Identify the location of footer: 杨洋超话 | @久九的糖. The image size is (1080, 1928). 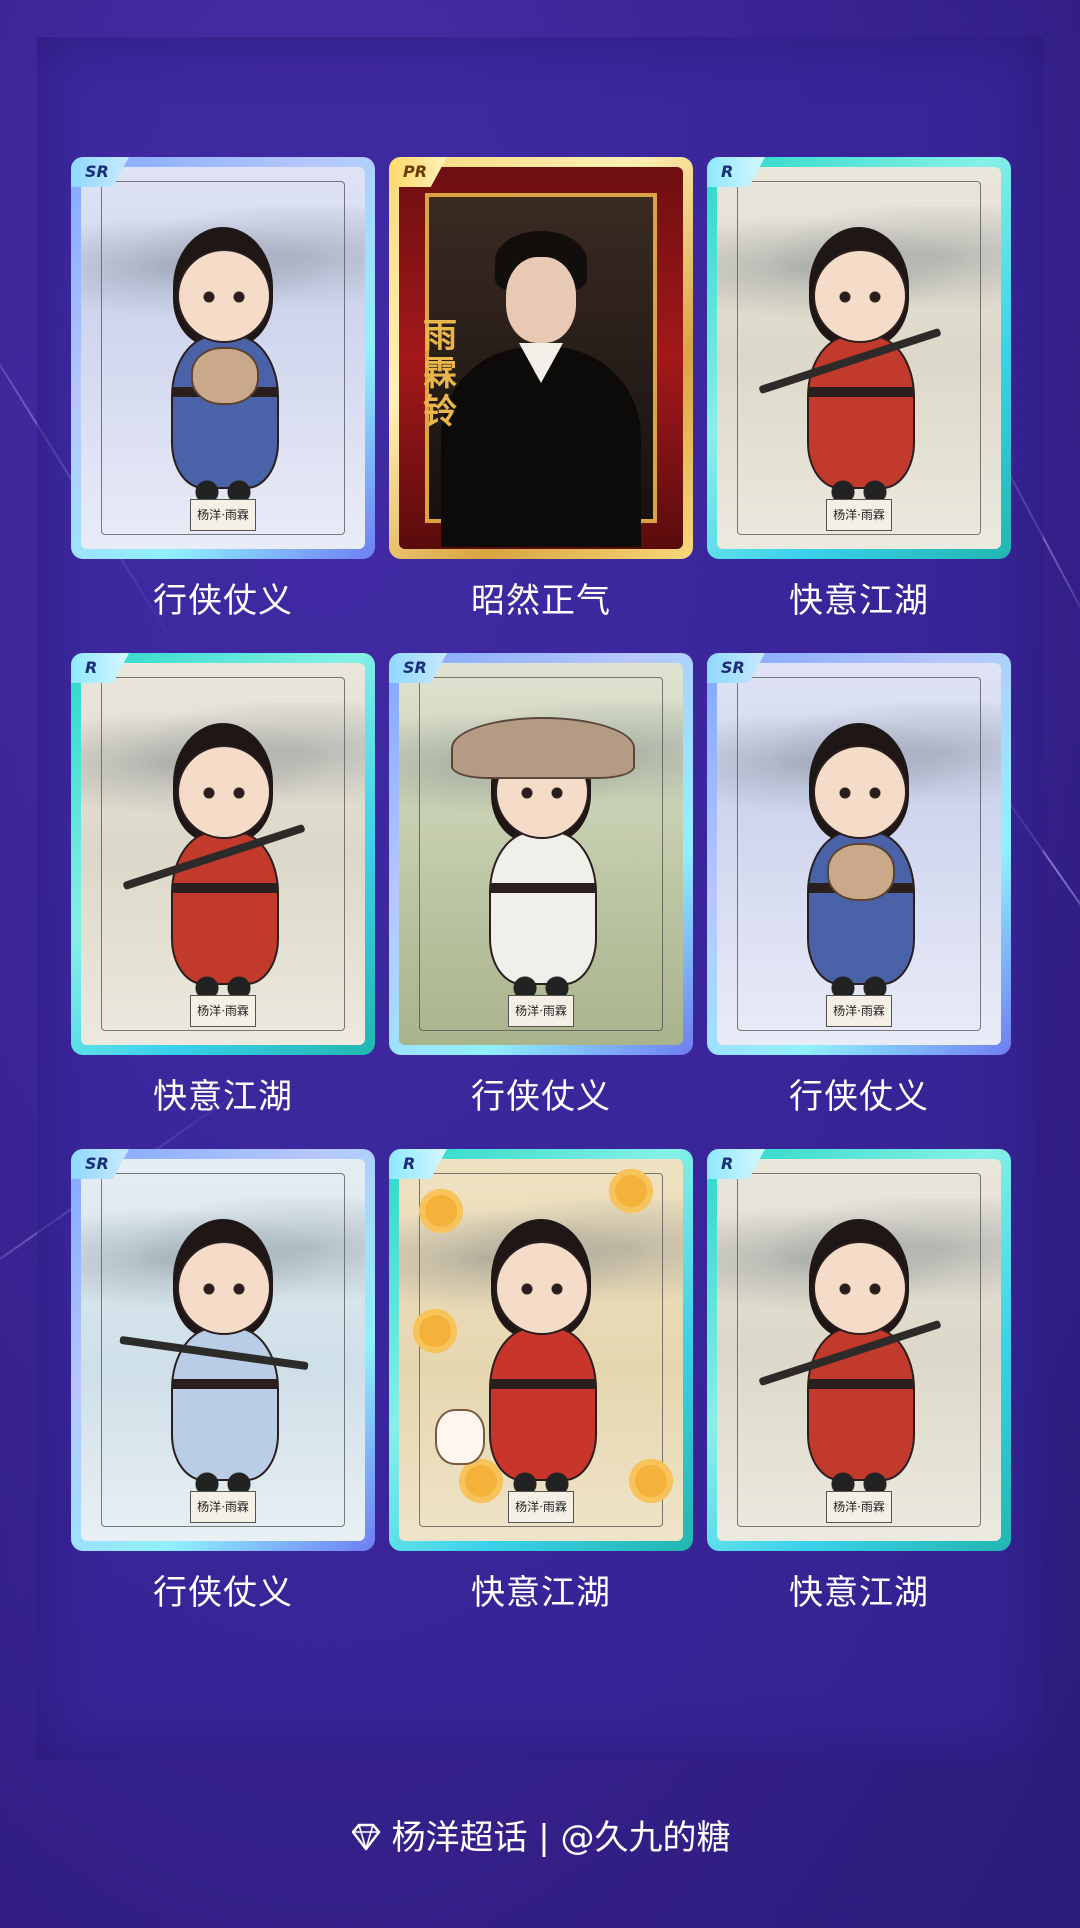
(540, 1835).